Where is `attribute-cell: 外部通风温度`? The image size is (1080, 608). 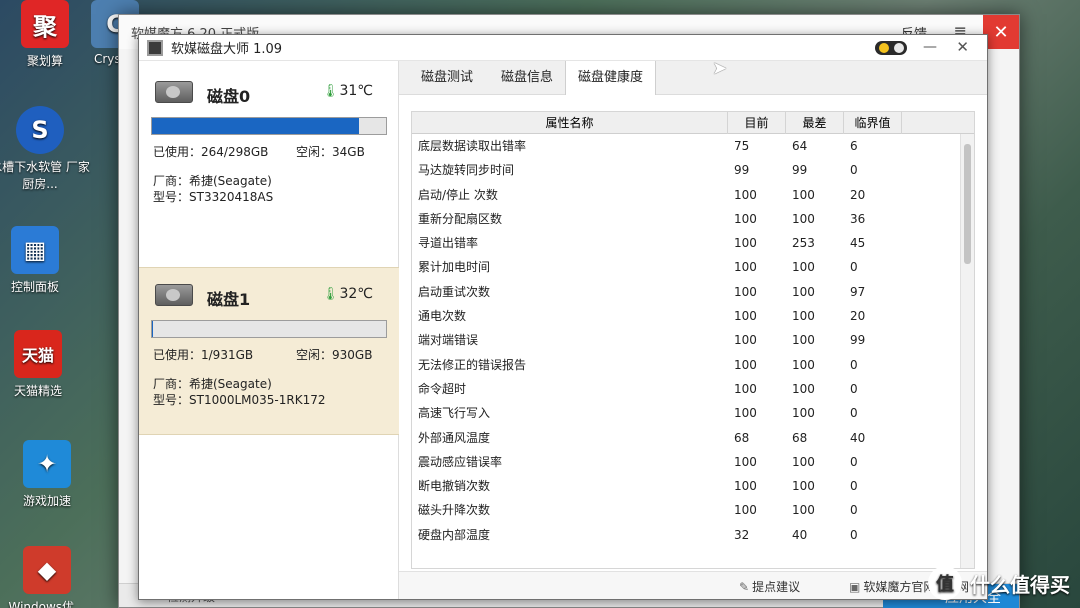 attribute-cell: 外部通风温度 is located at coordinates (454, 437).